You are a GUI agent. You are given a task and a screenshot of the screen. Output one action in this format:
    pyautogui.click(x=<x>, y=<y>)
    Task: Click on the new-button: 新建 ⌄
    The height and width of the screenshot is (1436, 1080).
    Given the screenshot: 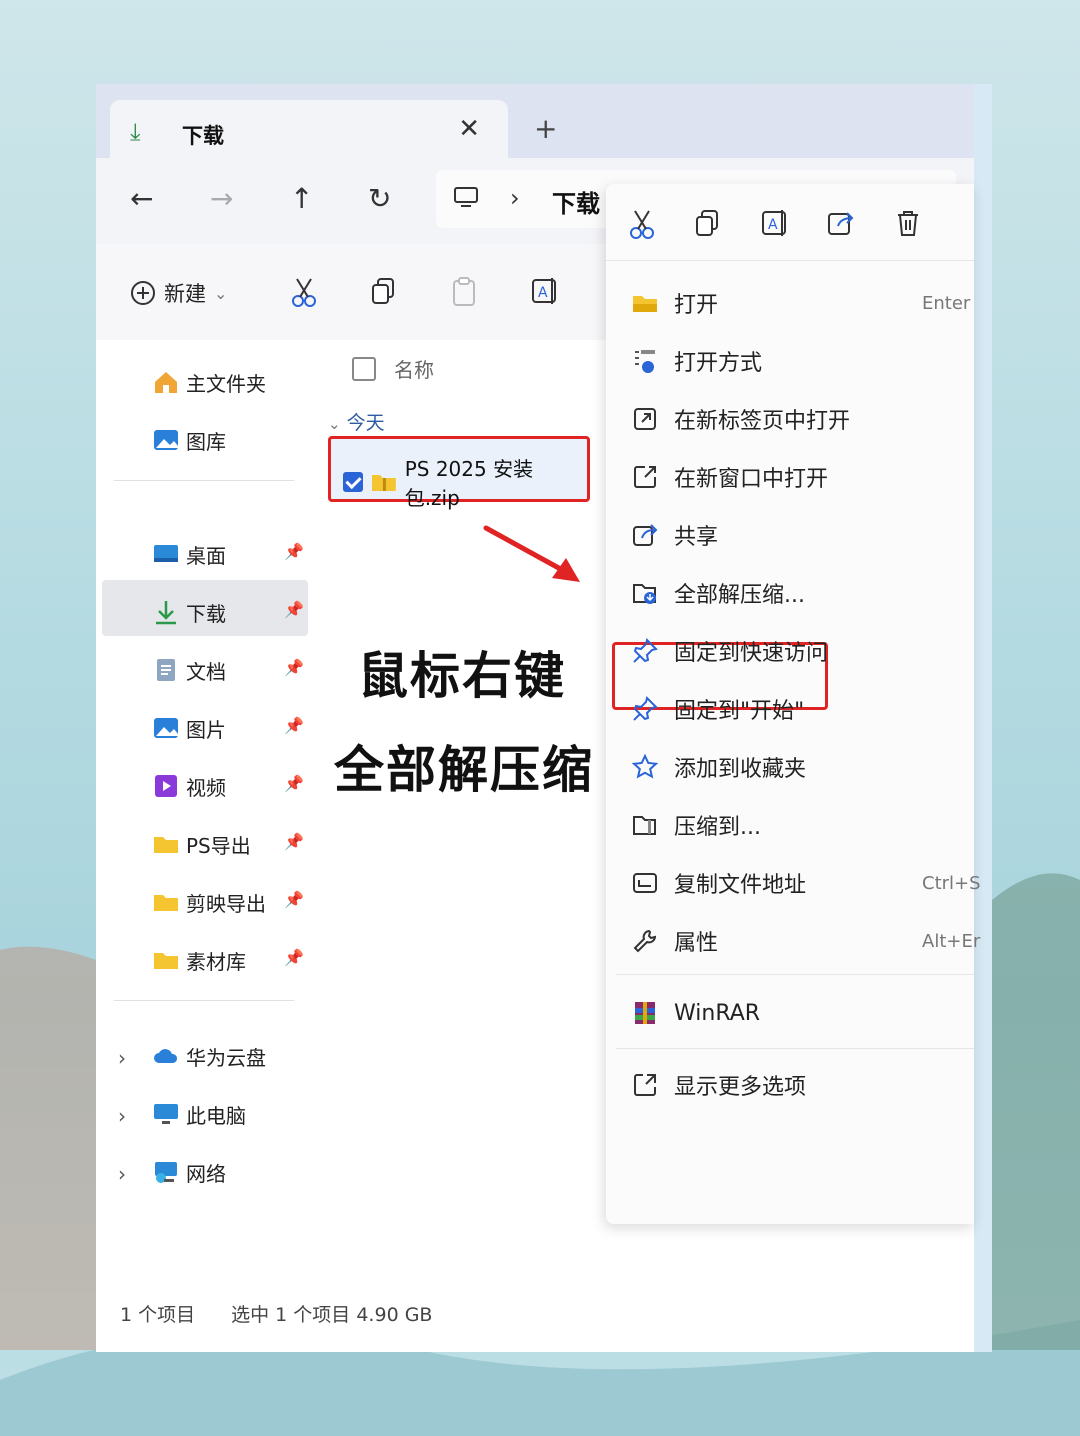 What is the action you would take?
    pyautogui.click(x=178, y=293)
    